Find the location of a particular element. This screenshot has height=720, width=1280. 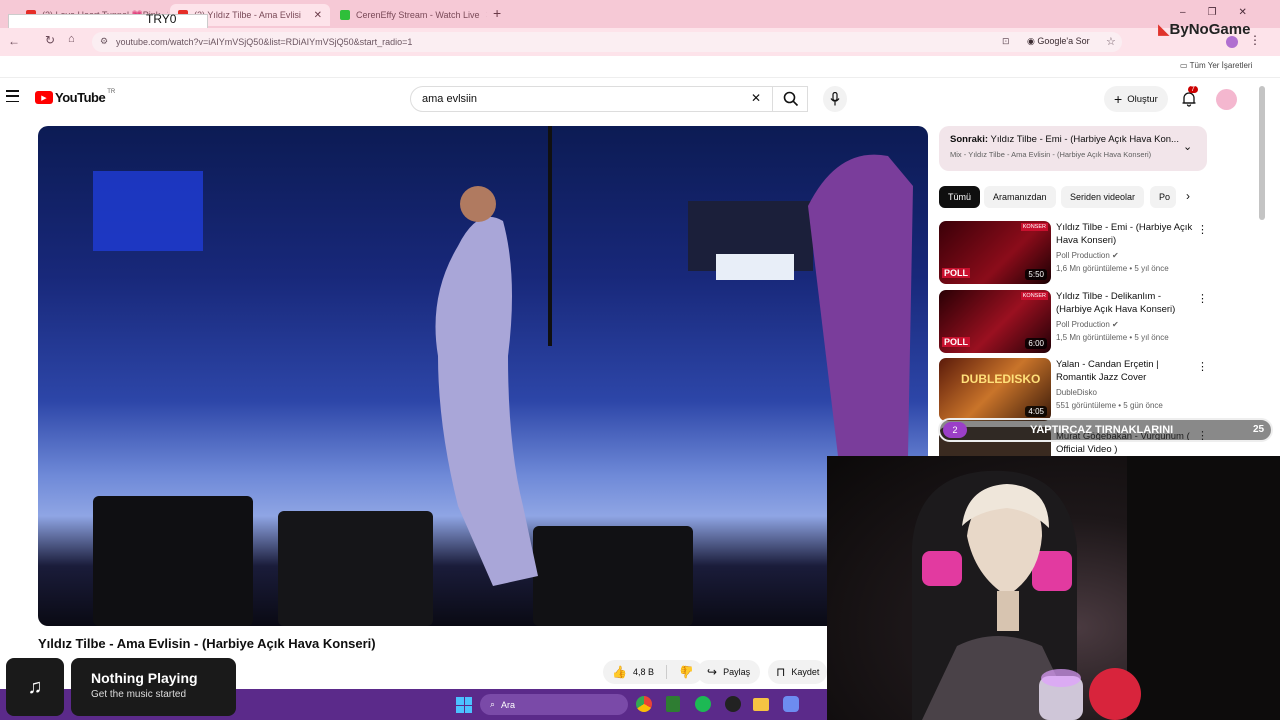

like-dislike-group: 👍 4,8 B 👍 is located at coordinates (653, 672).